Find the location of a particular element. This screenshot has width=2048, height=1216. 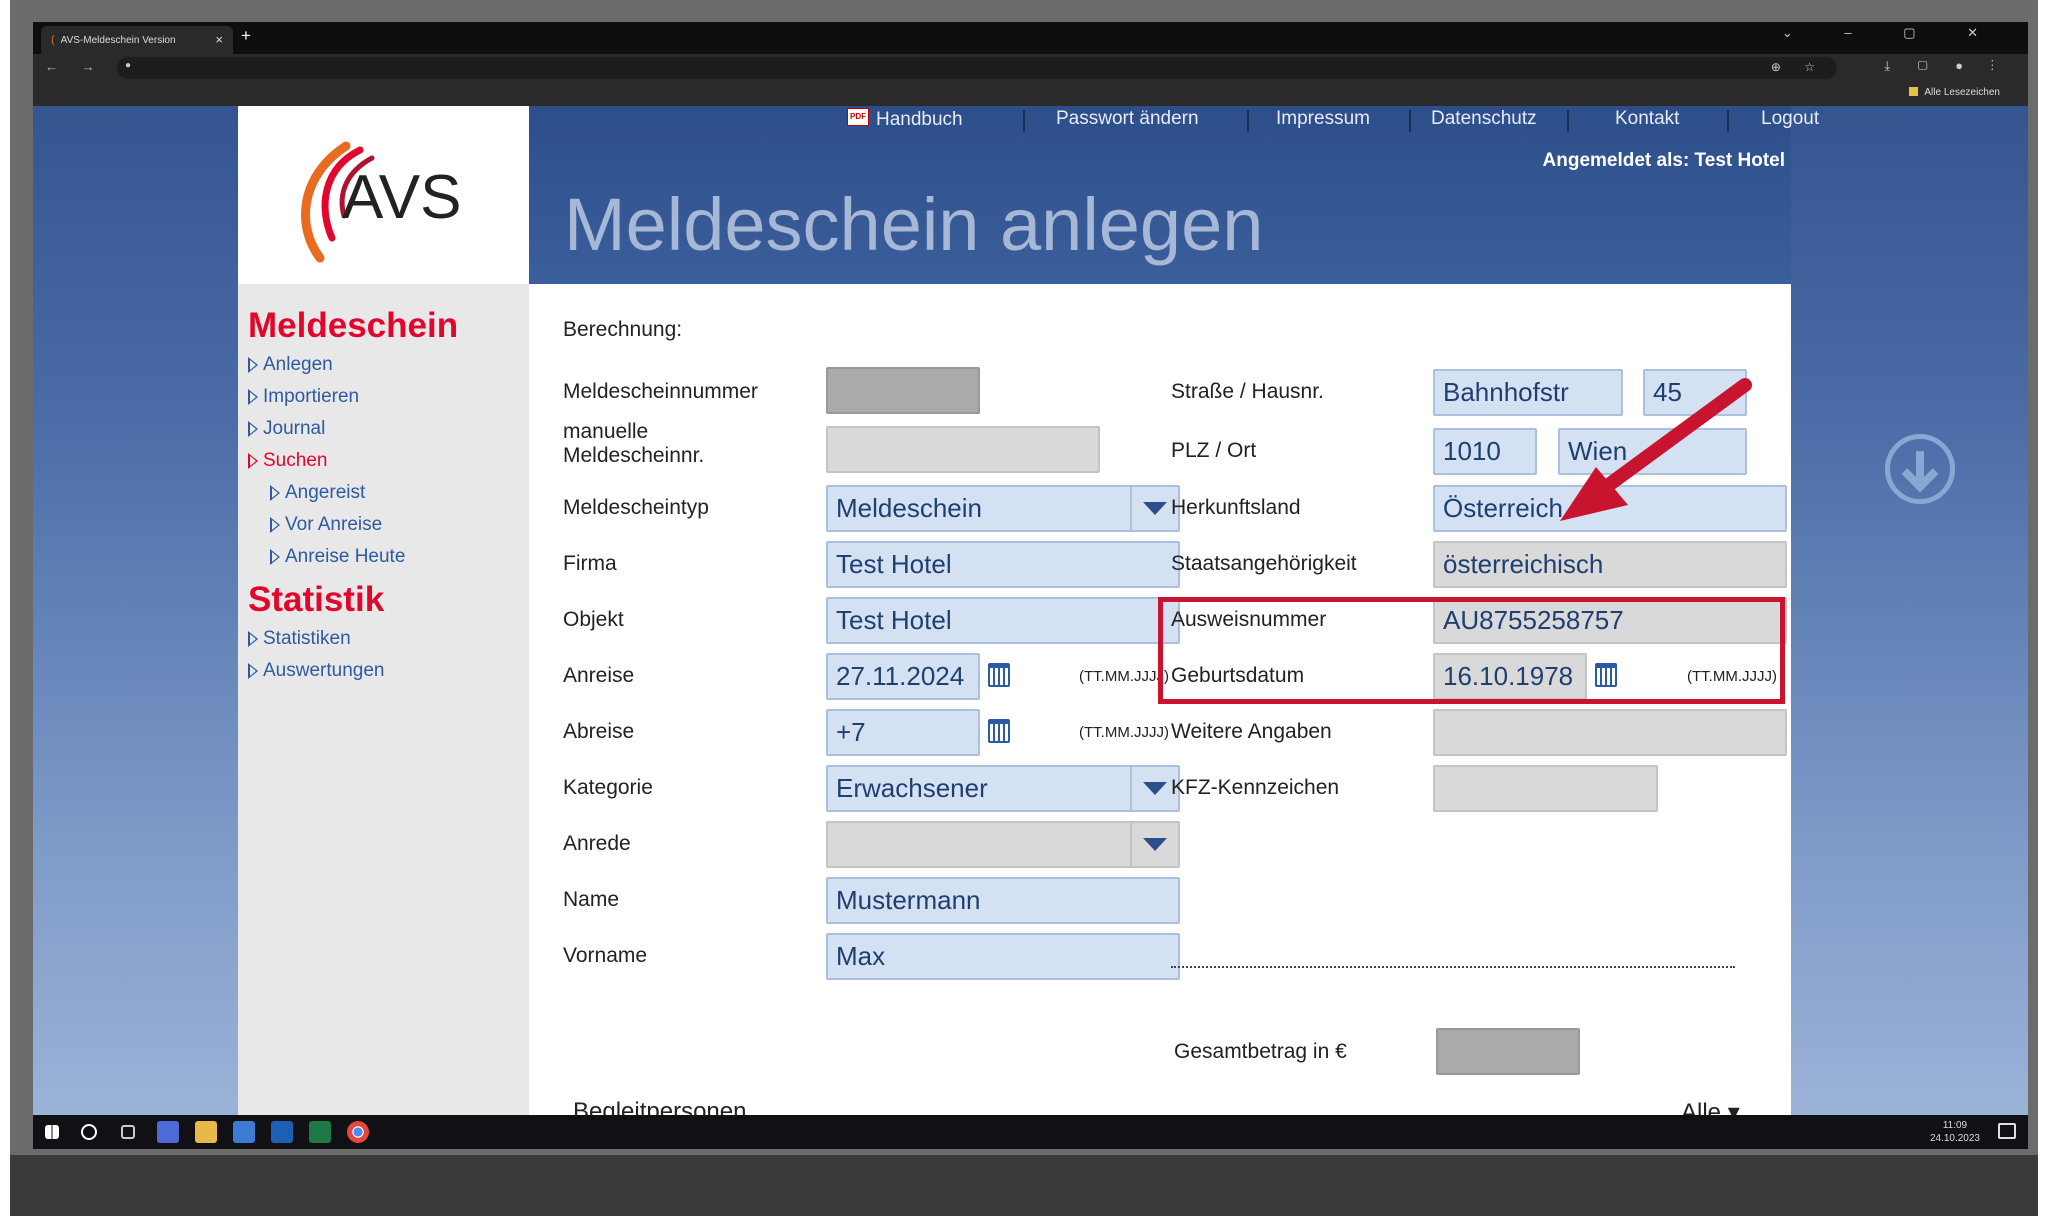

browser-tab: ( AVS-Meldeschein Version × is located at coordinates (137, 40).